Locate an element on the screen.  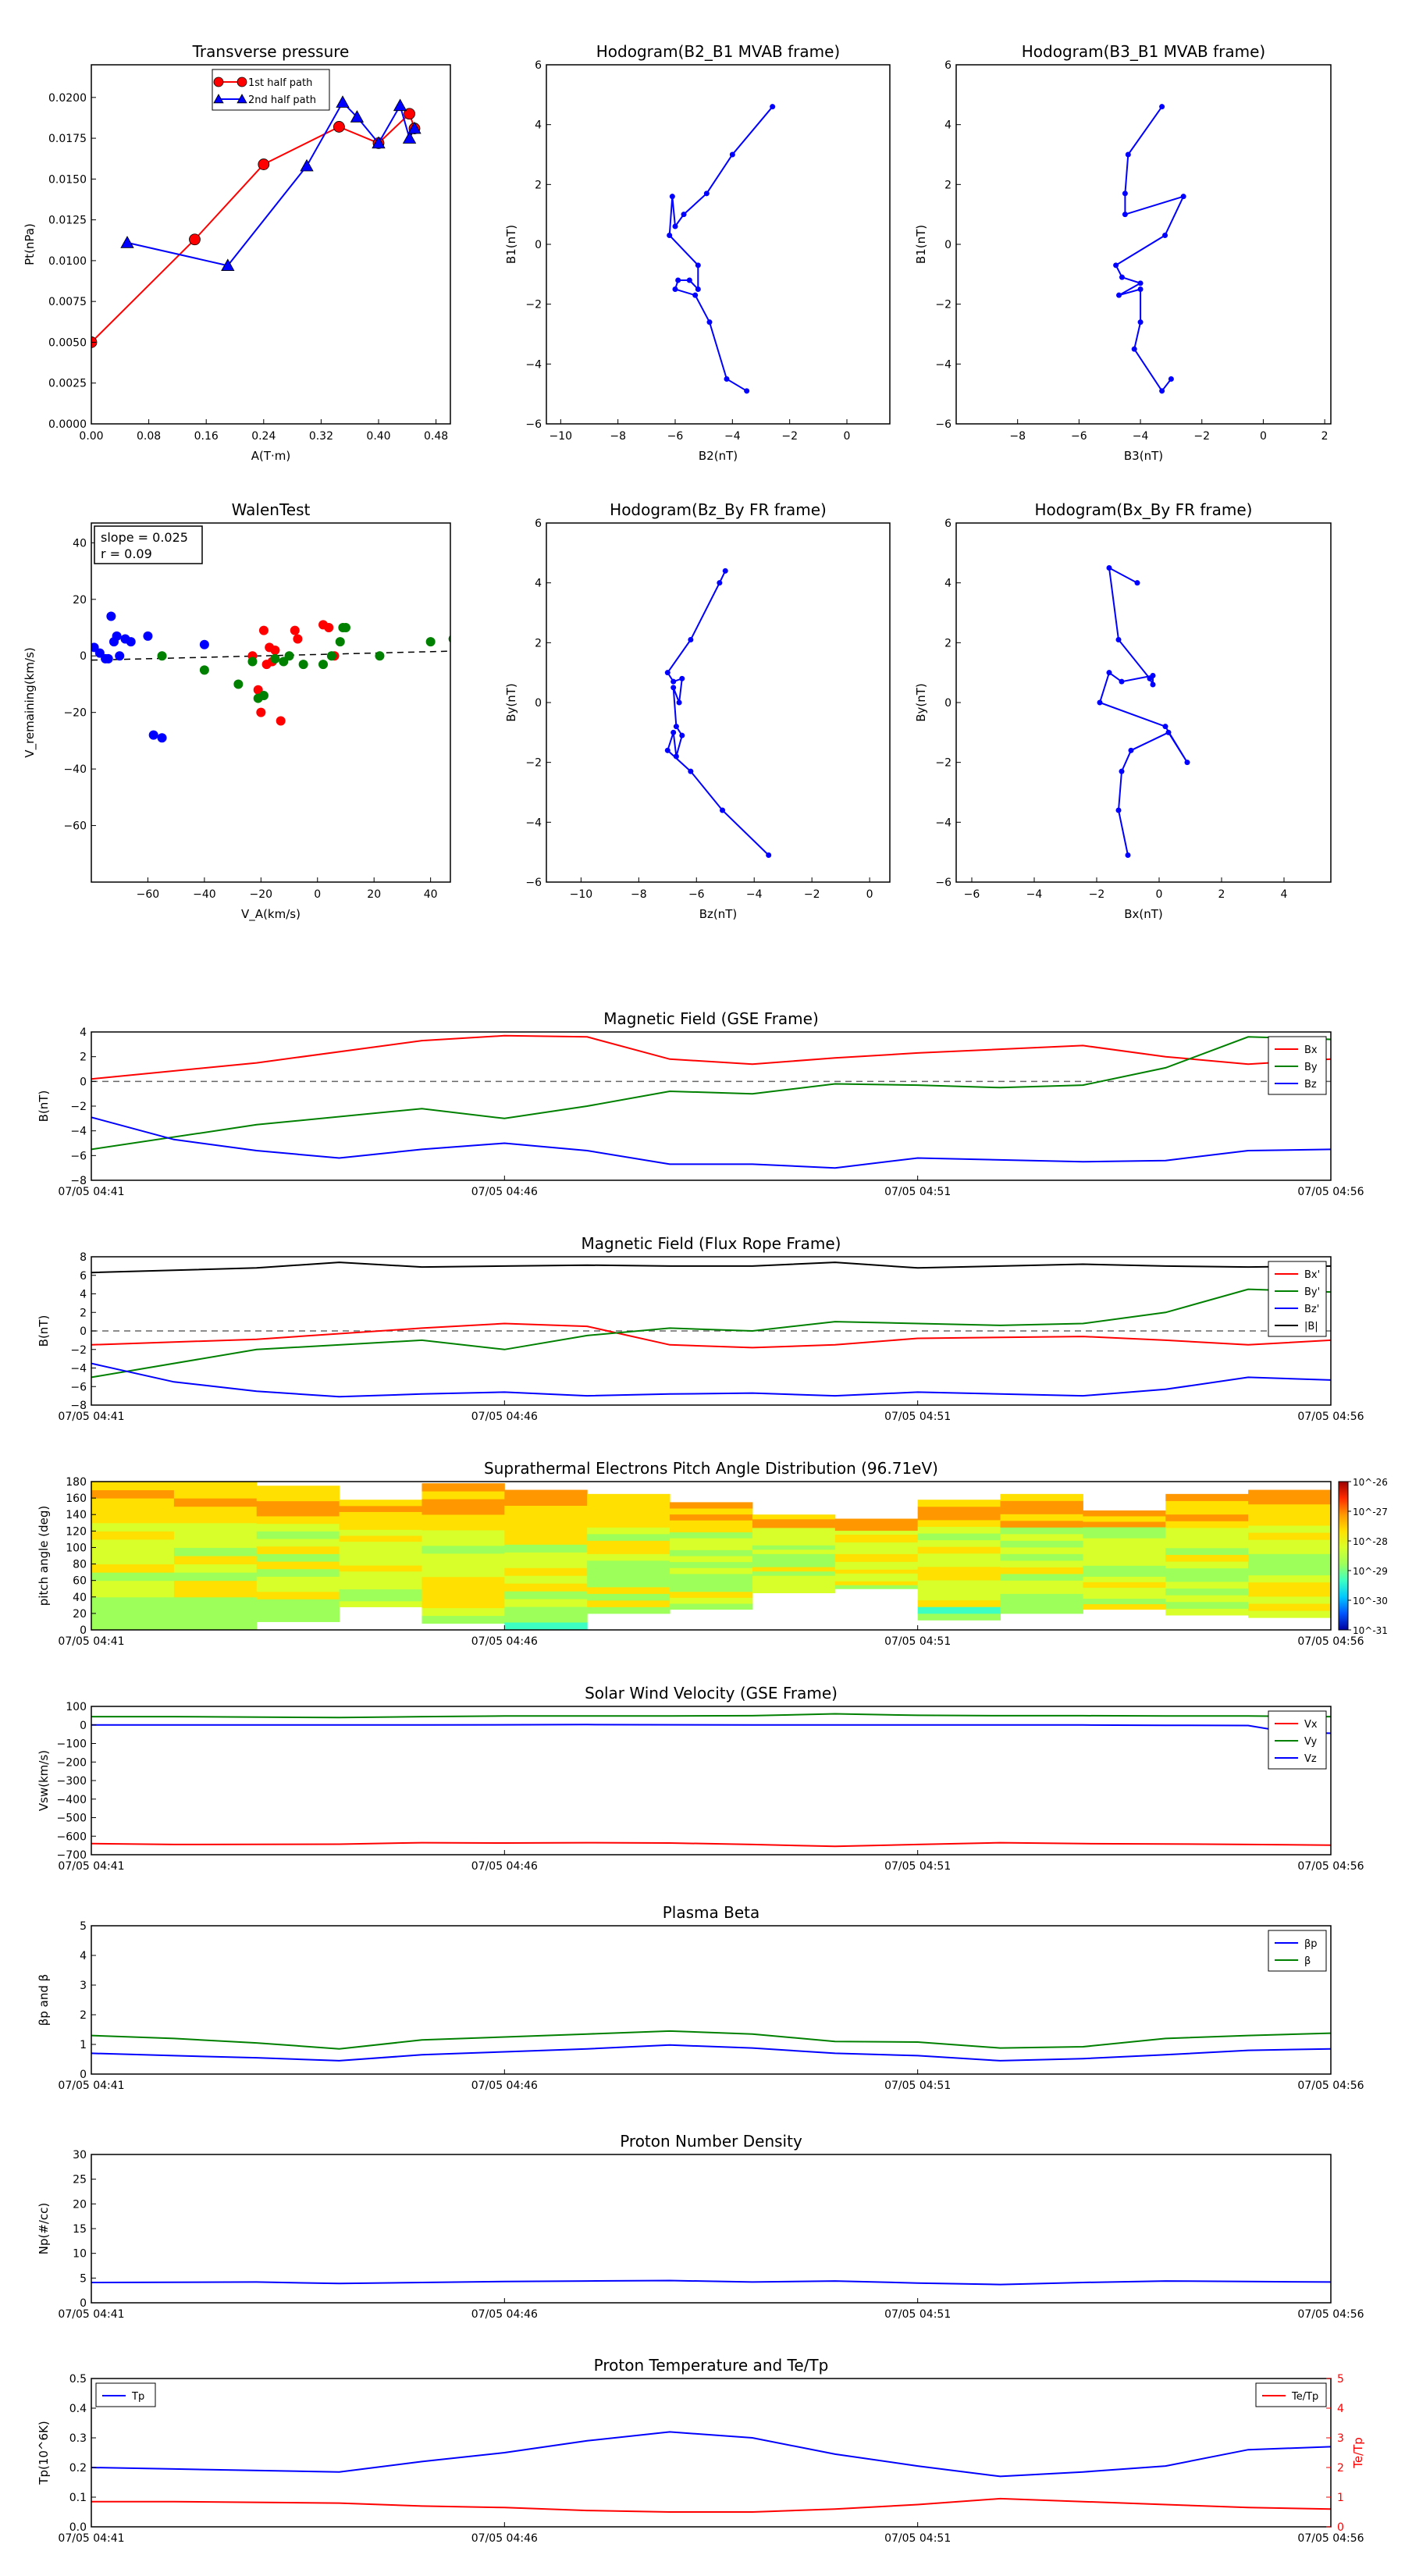
y-tick-label: 5 is located at coordinates (84, 1926).